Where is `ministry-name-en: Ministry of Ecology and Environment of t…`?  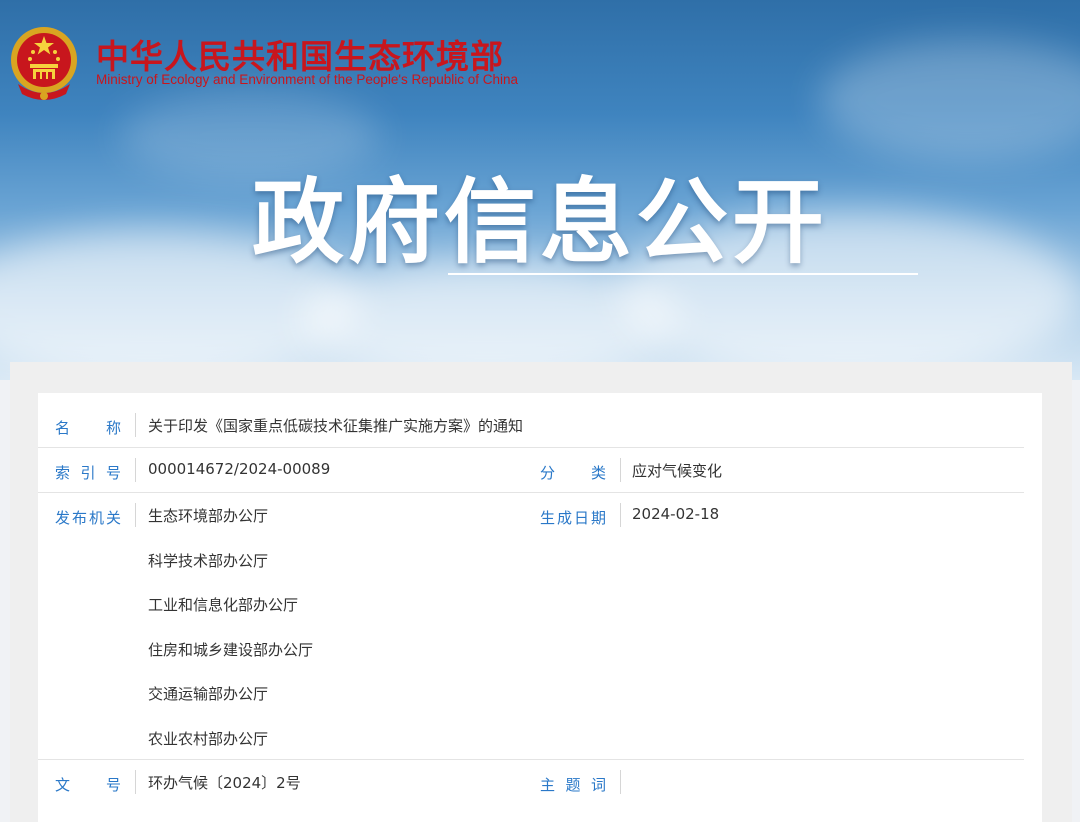 ministry-name-en: Ministry of Ecology and Environment of t… is located at coordinates (307, 79).